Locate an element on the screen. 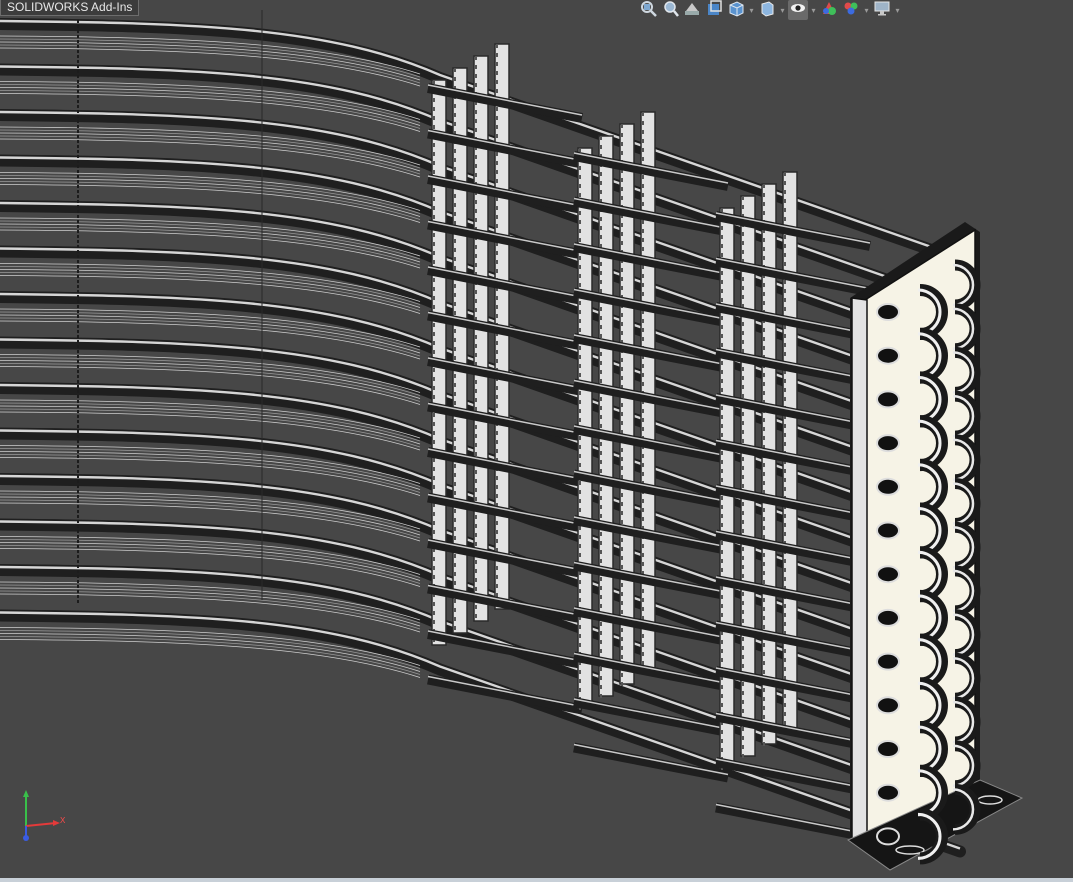 The image size is (1073, 882). reference-triad: X is located at coordinates (44, 816).